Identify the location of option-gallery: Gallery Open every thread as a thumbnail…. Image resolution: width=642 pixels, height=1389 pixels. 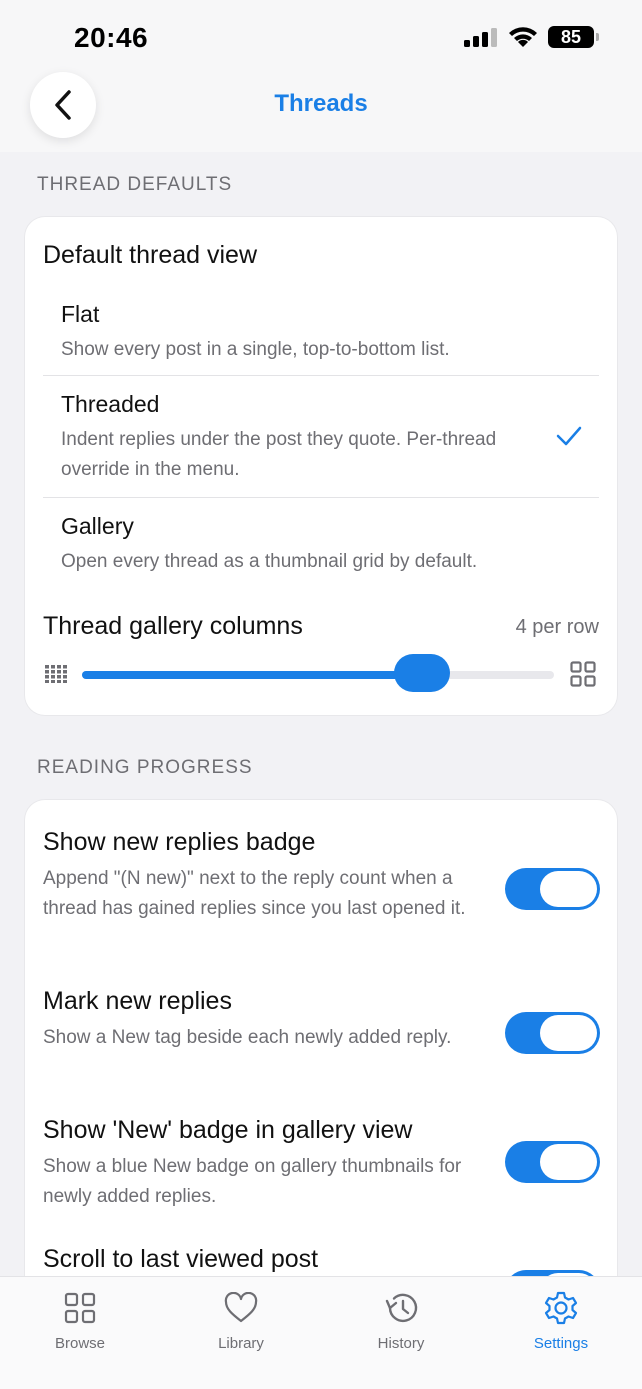
(321, 541).